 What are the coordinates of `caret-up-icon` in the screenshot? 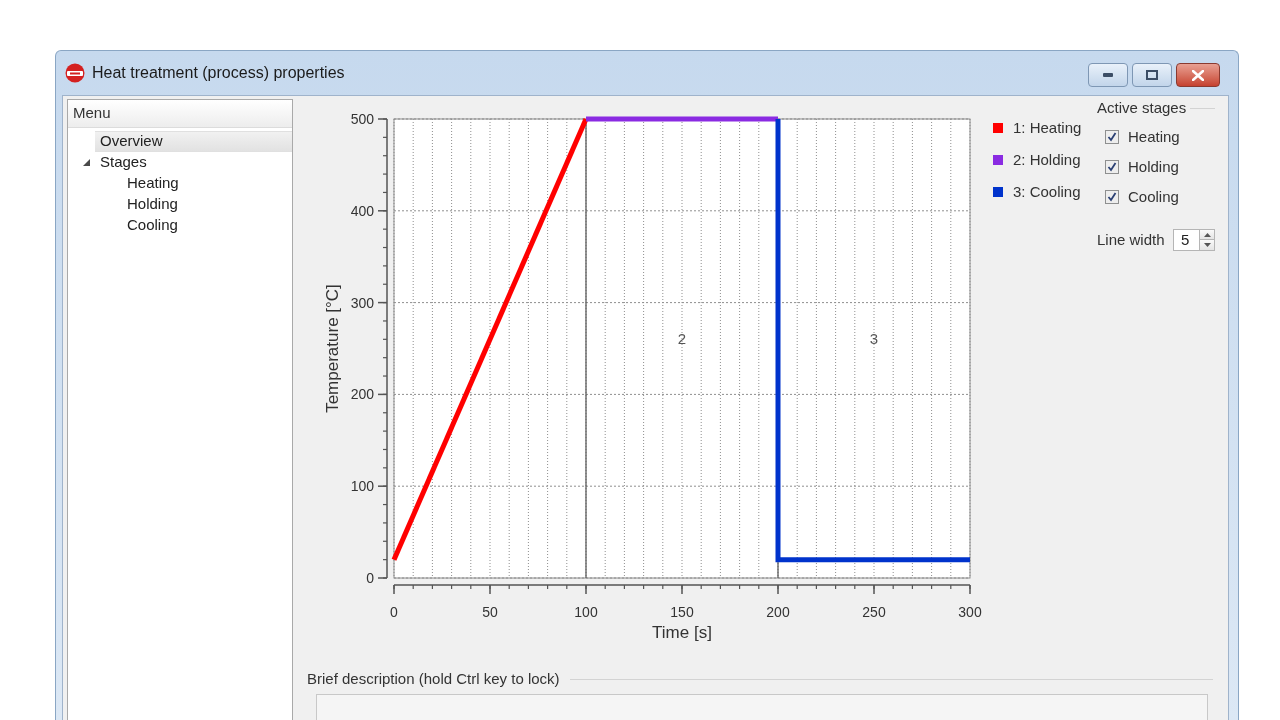 It's located at (1207, 234).